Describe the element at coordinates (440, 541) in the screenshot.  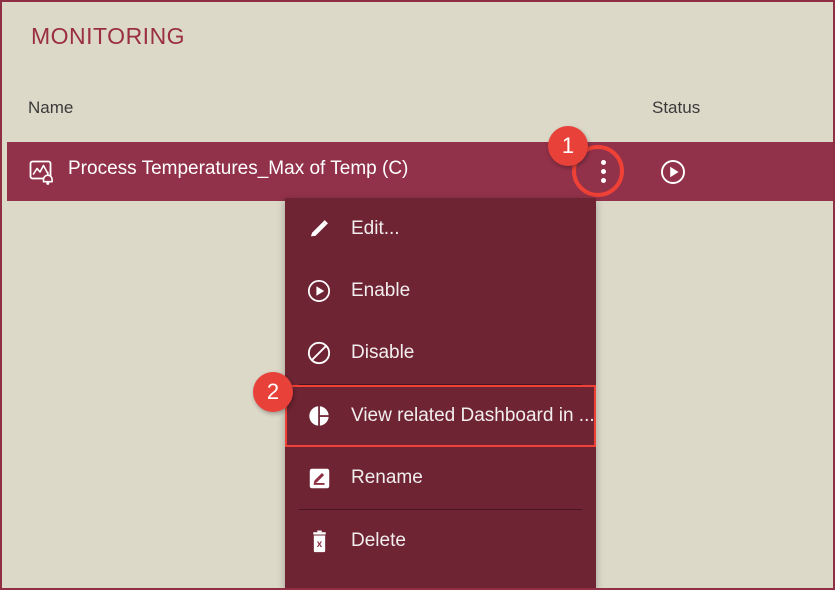
I see `menu-item-delete: x Delete` at that location.